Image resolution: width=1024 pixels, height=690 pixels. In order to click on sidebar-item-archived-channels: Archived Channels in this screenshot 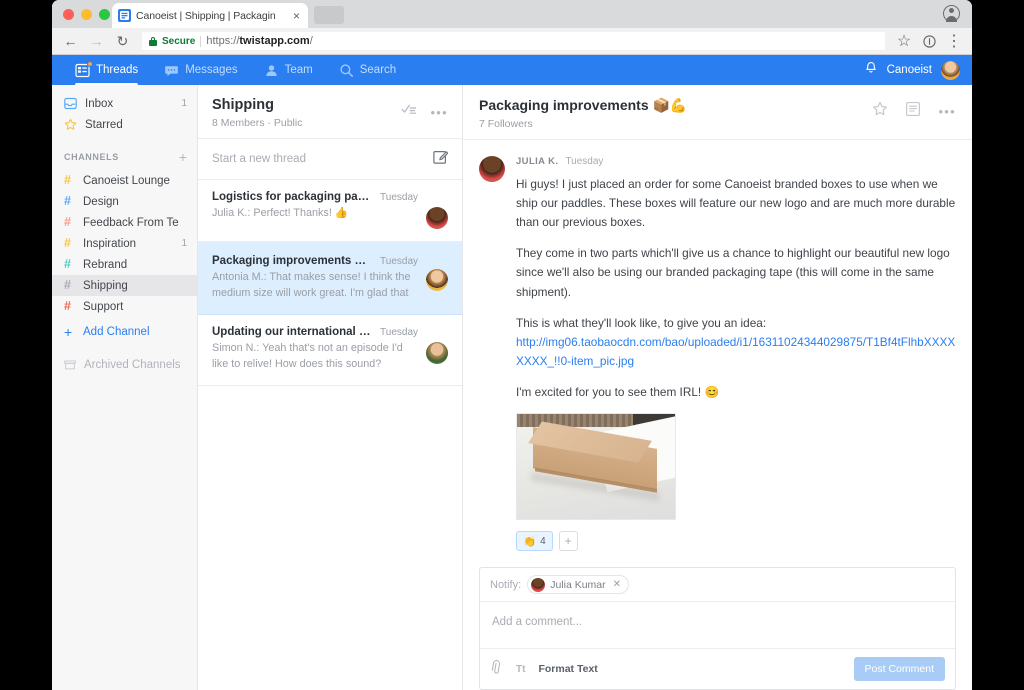, I will do `click(124, 364)`.